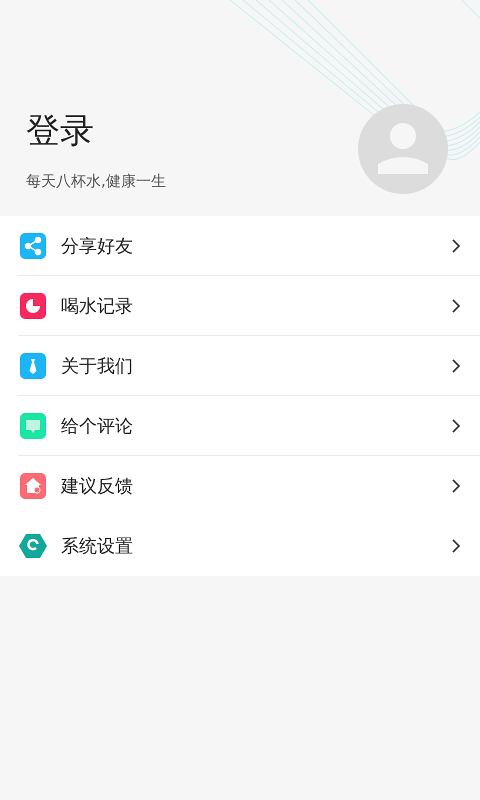  I want to click on menu-label: 关于我们, so click(97, 366).